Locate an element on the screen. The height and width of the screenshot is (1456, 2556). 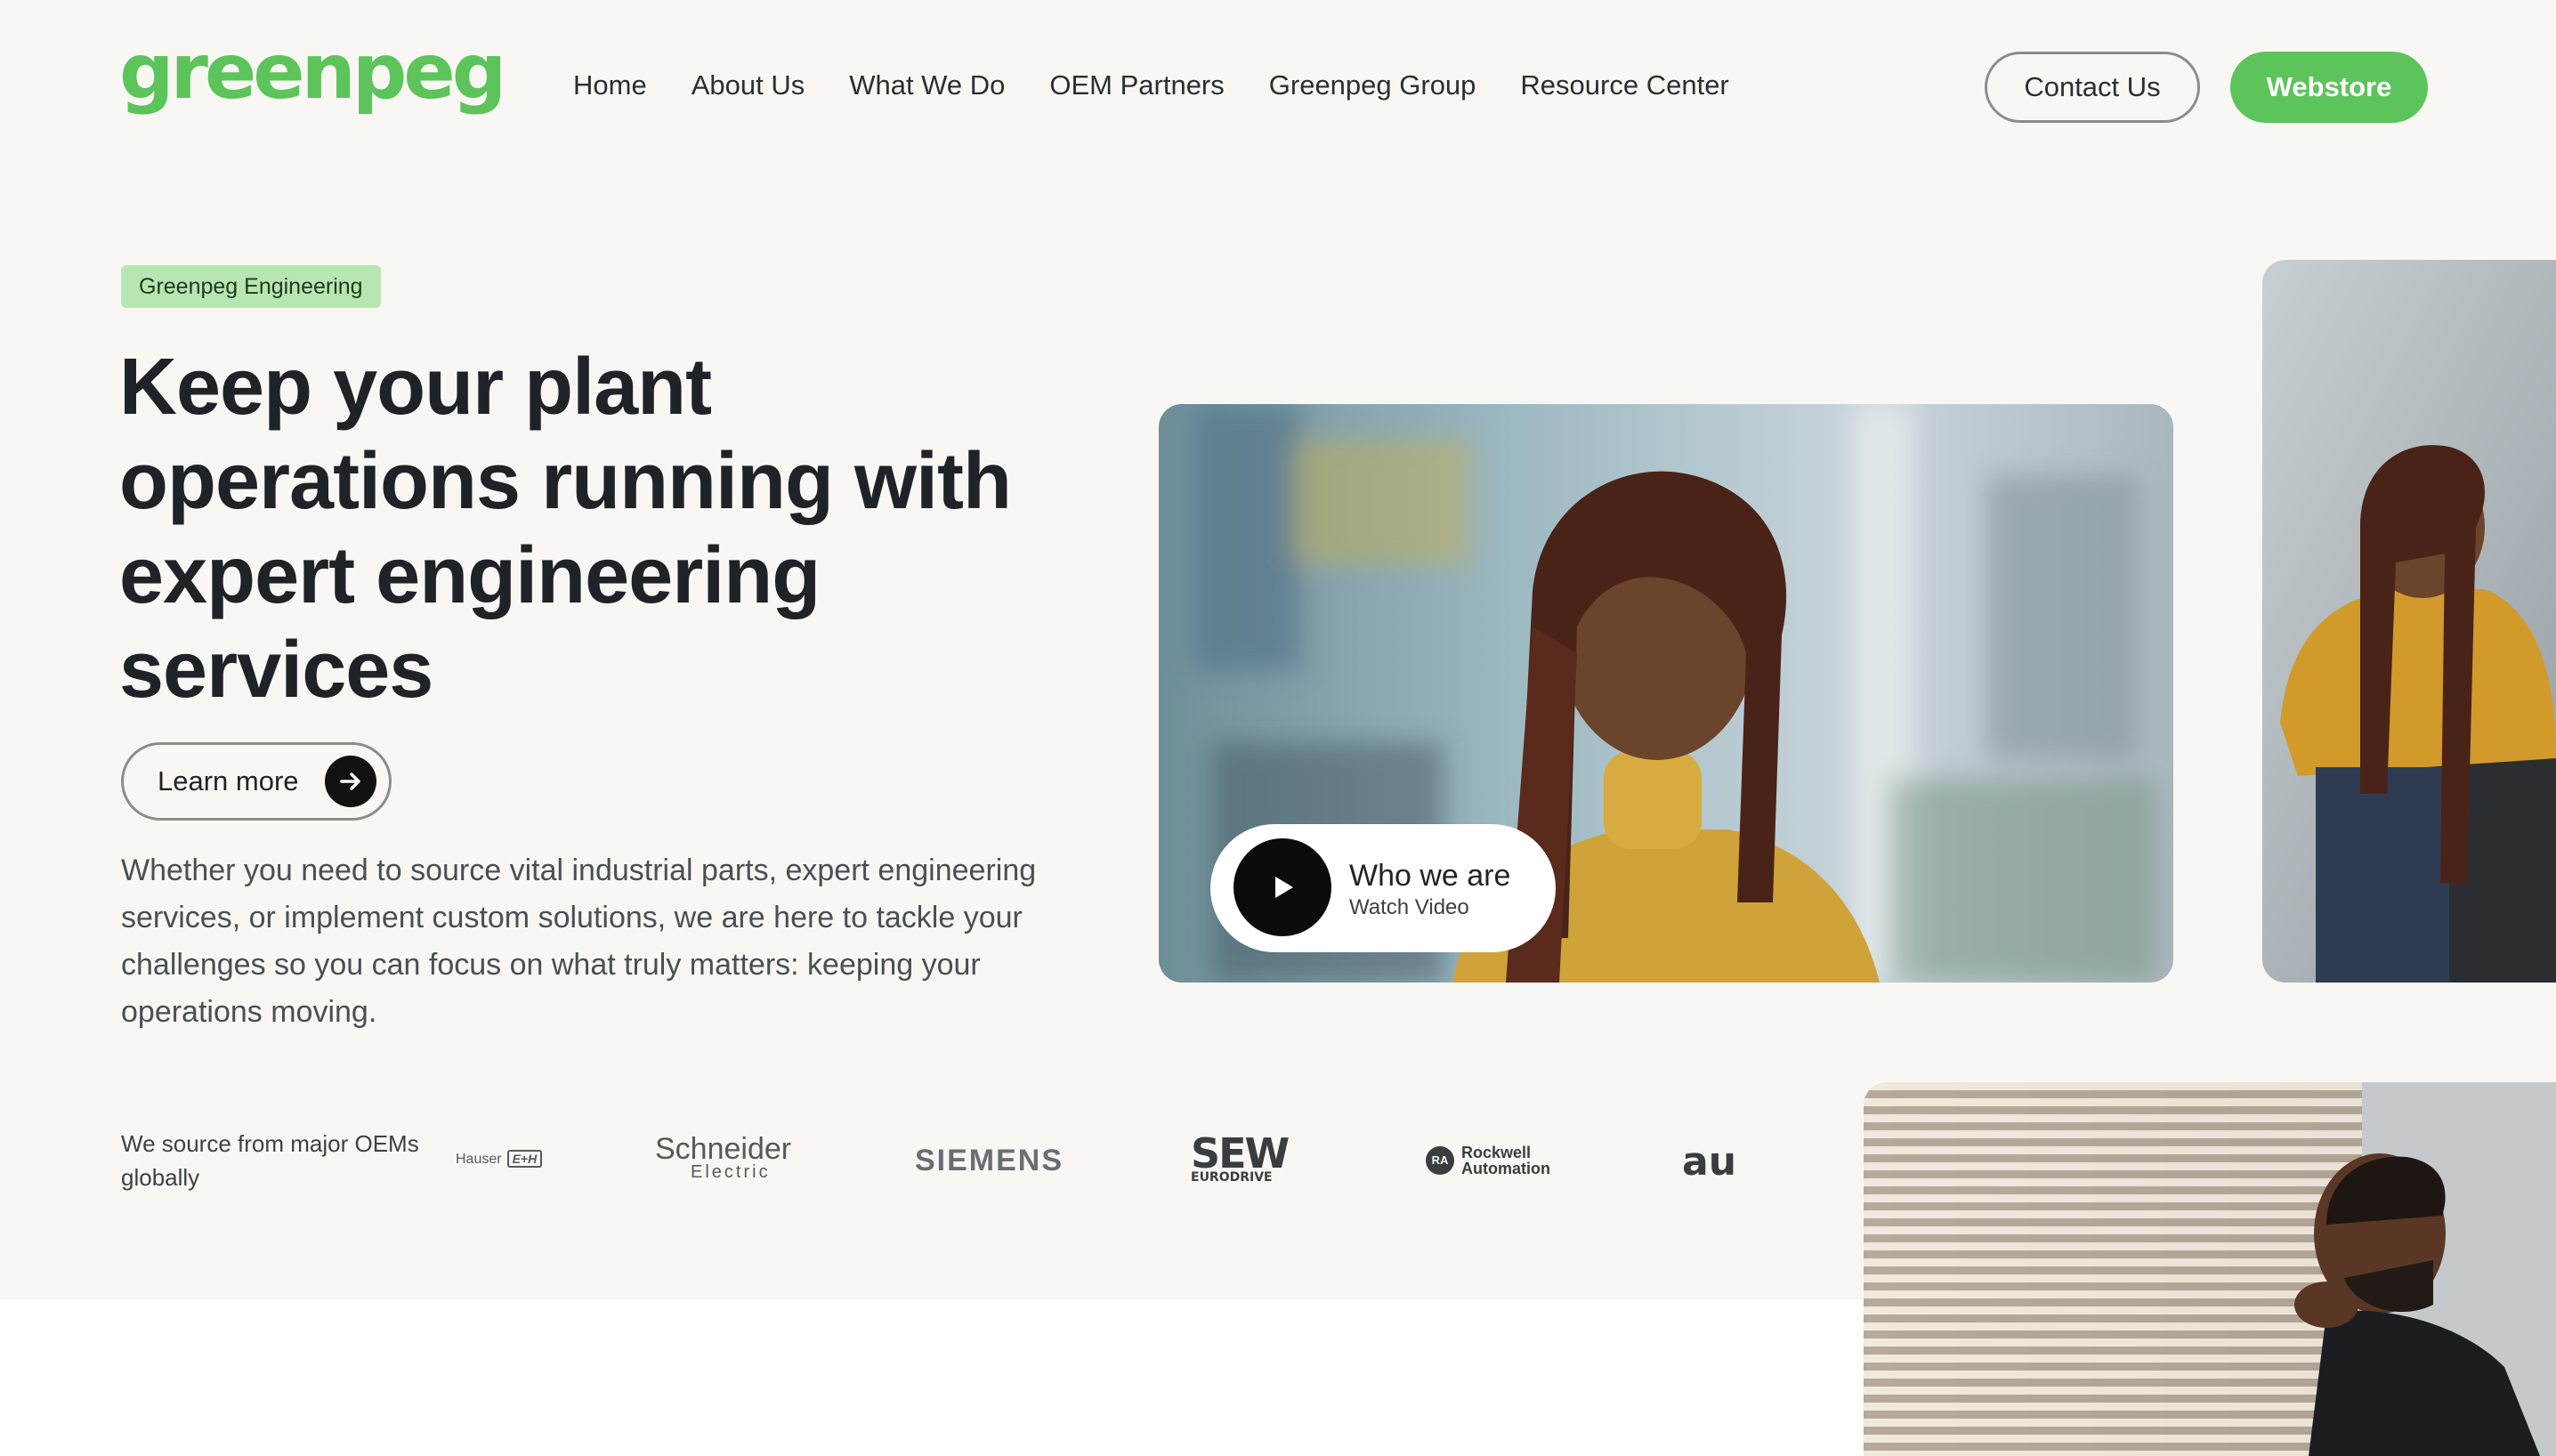
video-caption: Who we are Watch Video is located at coordinates (1429, 890).